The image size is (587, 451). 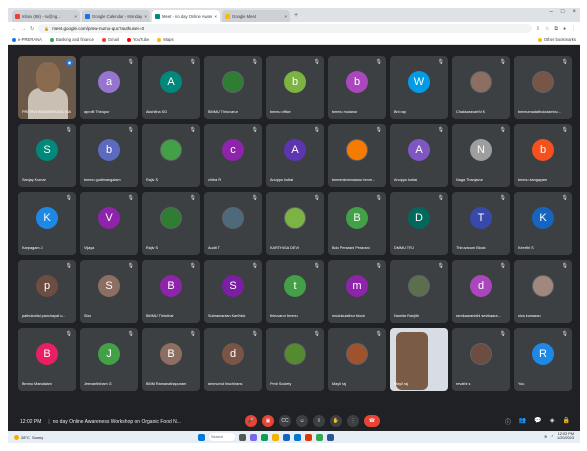 I want to click on participant-tile: 🎙 Pmb Society, so click(x=295, y=359).